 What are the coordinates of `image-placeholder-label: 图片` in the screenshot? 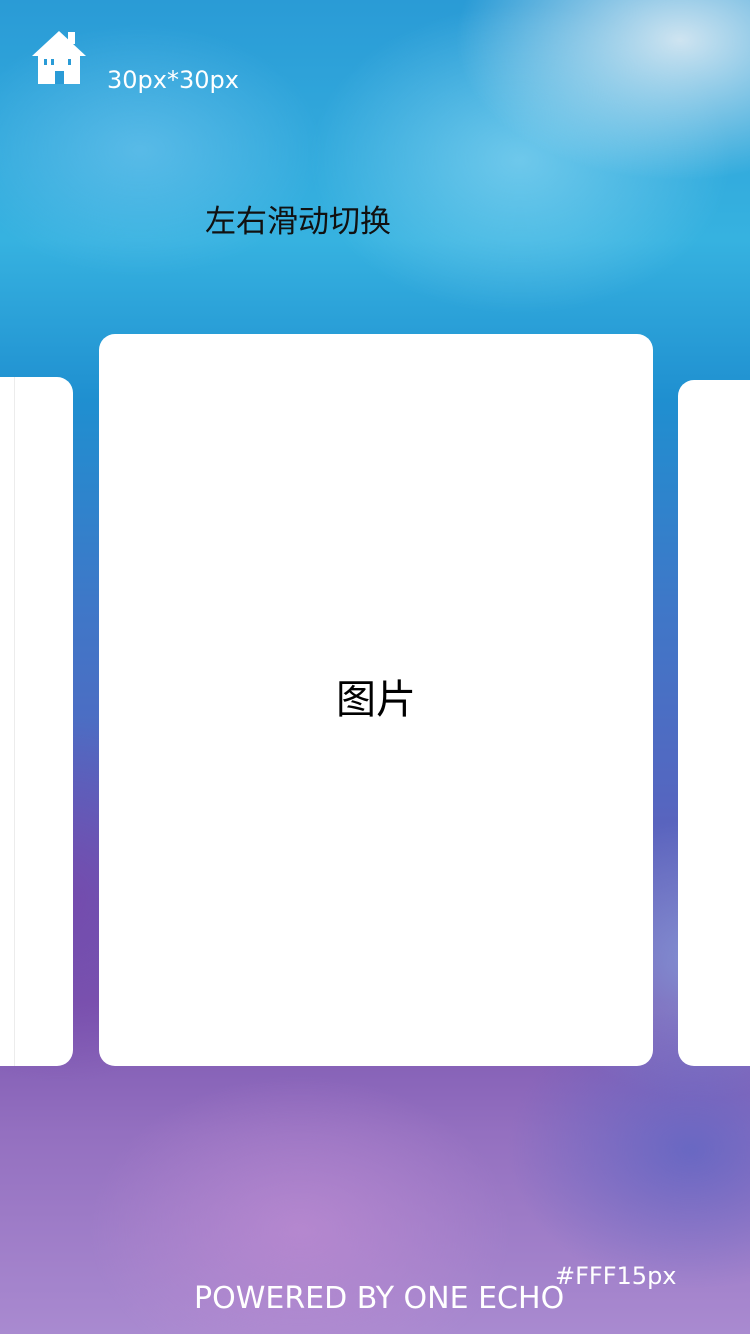 It's located at (376, 700).